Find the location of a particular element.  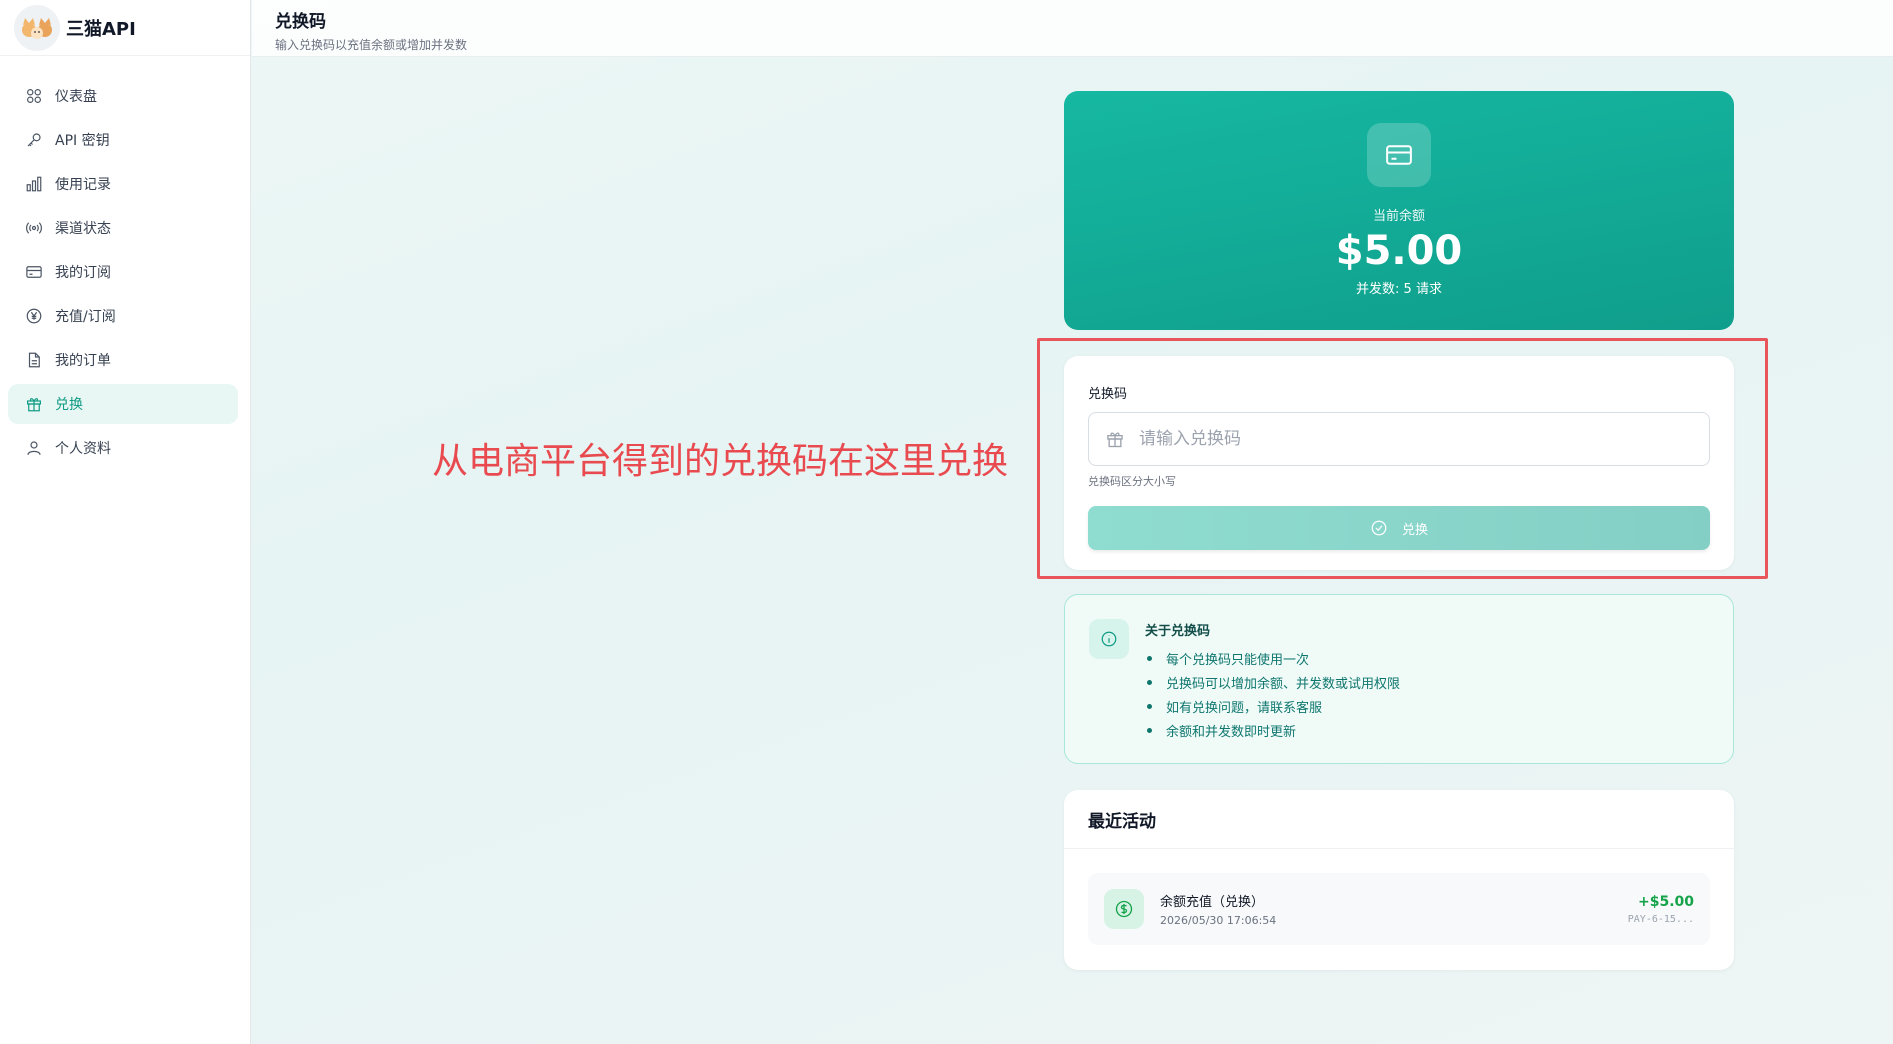

gift-icon is located at coordinates (34, 405).